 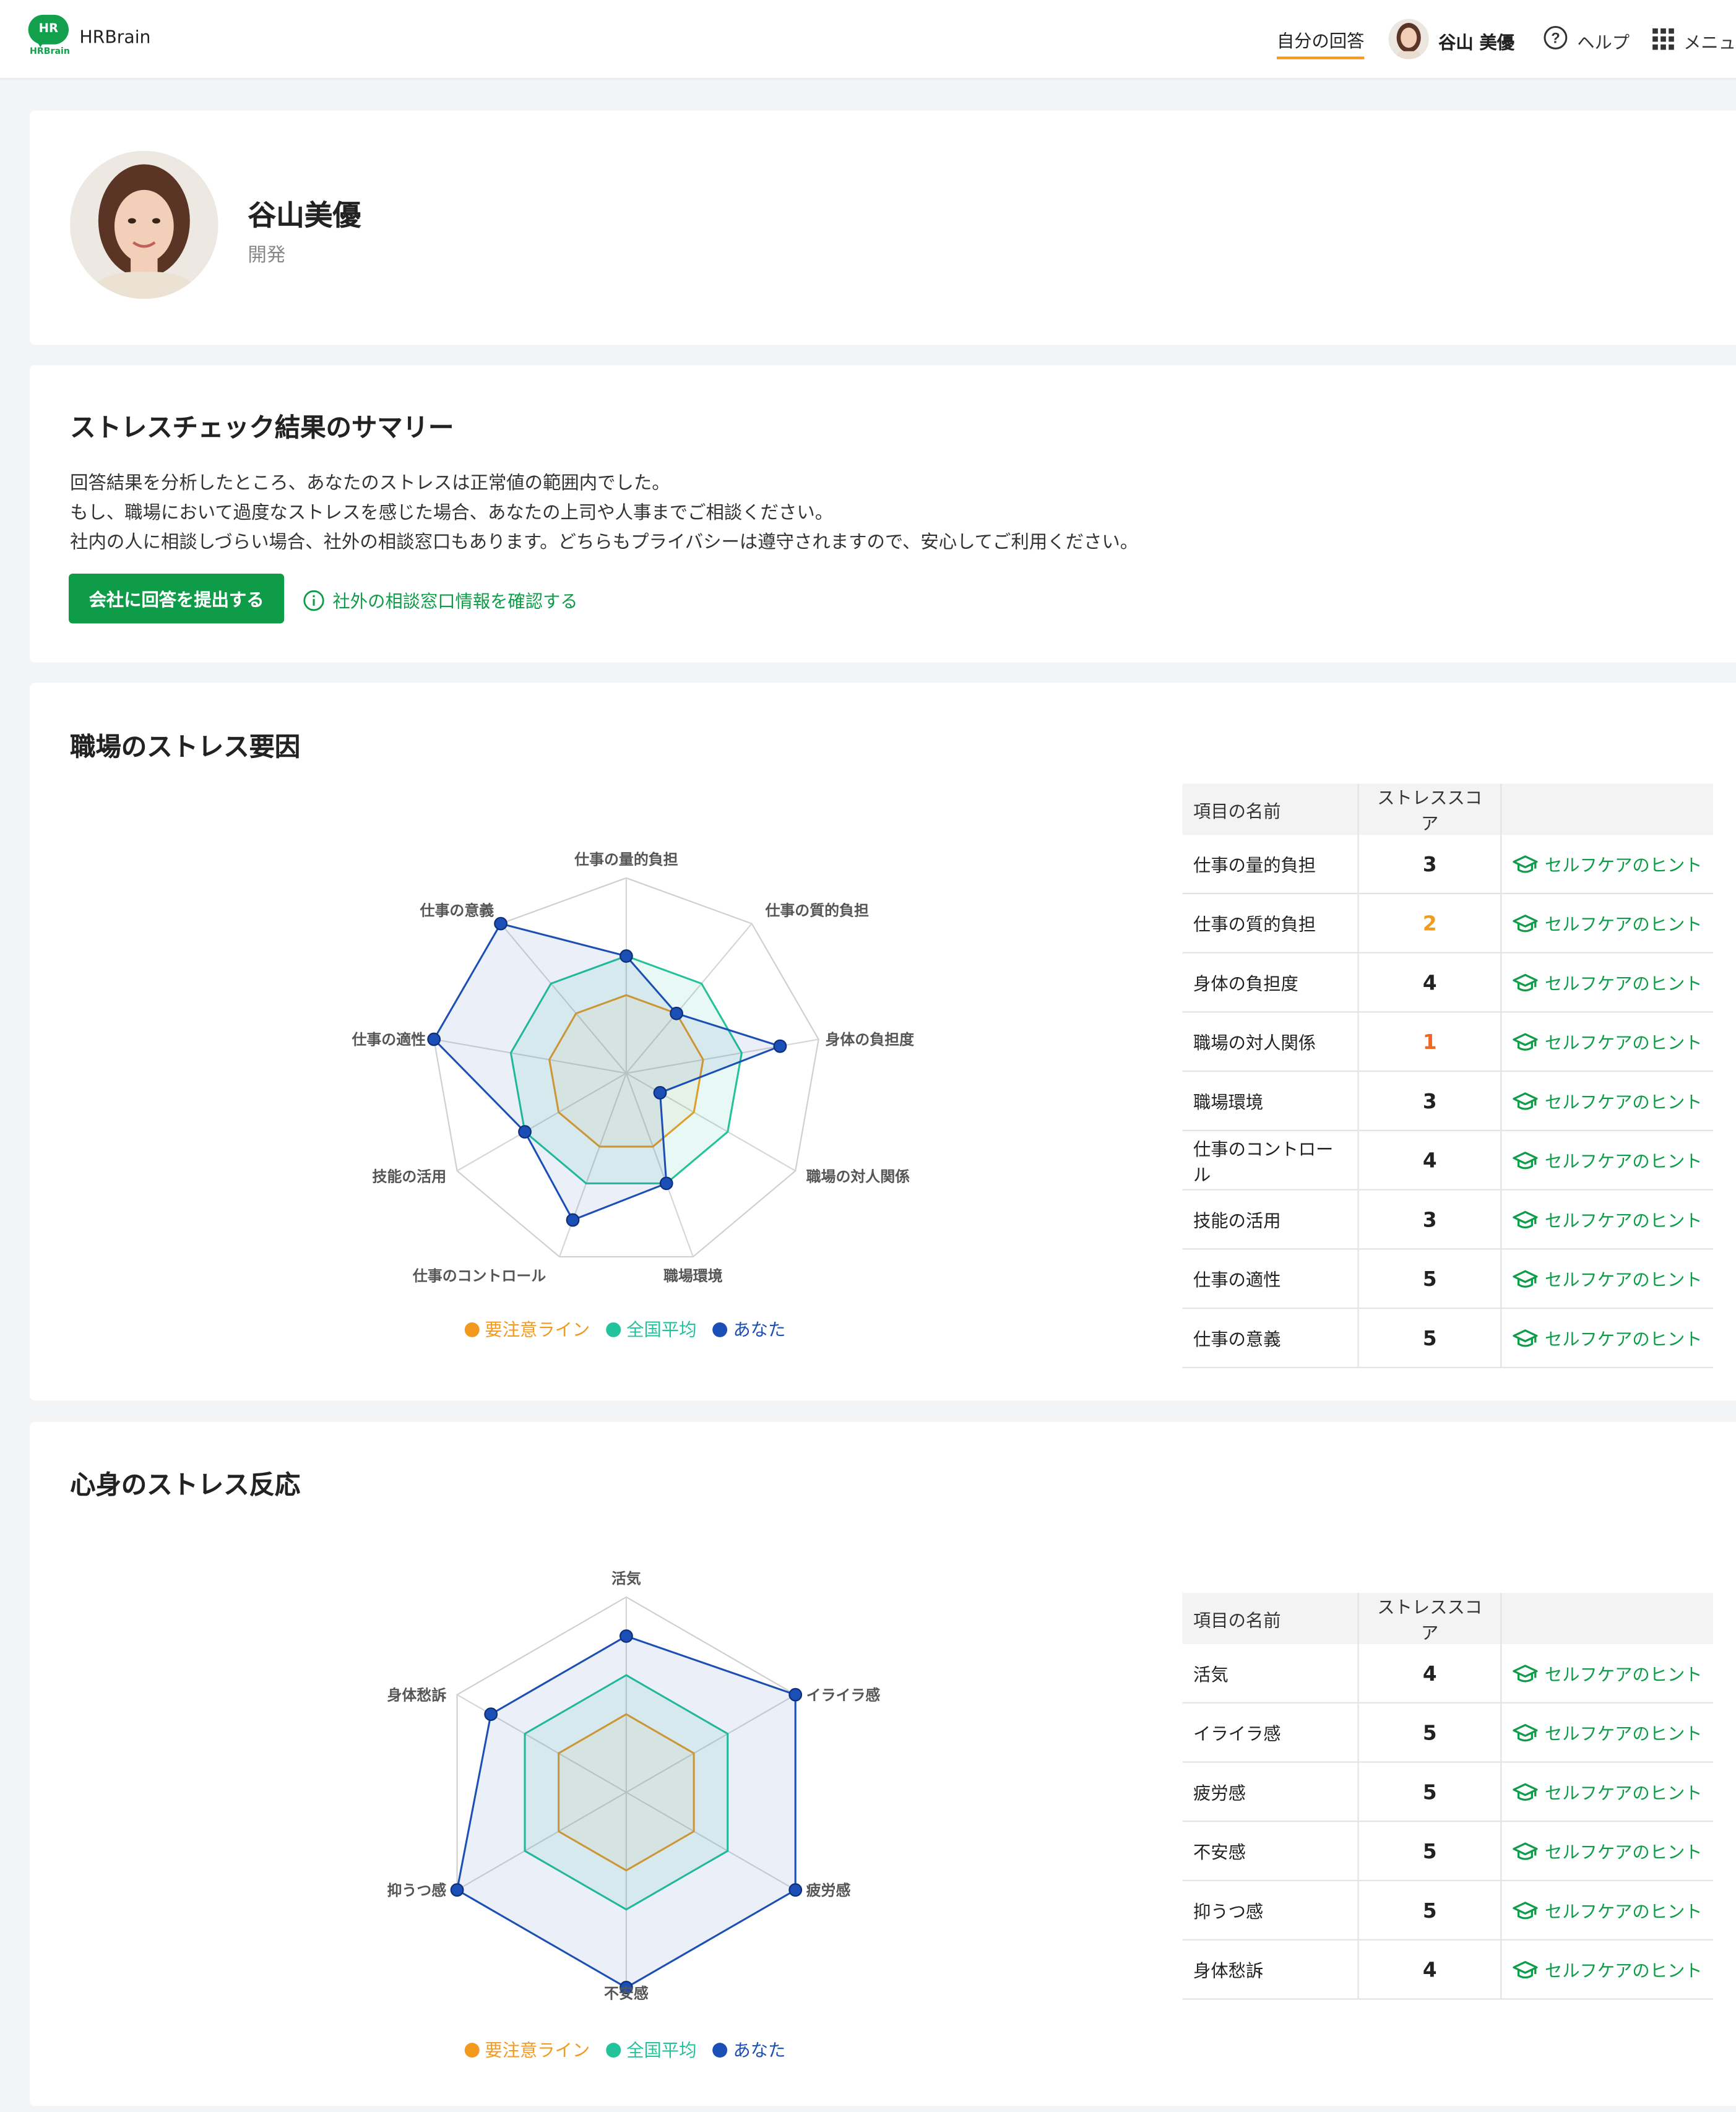 I want to click on table-row: 身体の負担度 4 セルフケアのヒント, so click(x=1448, y=982).